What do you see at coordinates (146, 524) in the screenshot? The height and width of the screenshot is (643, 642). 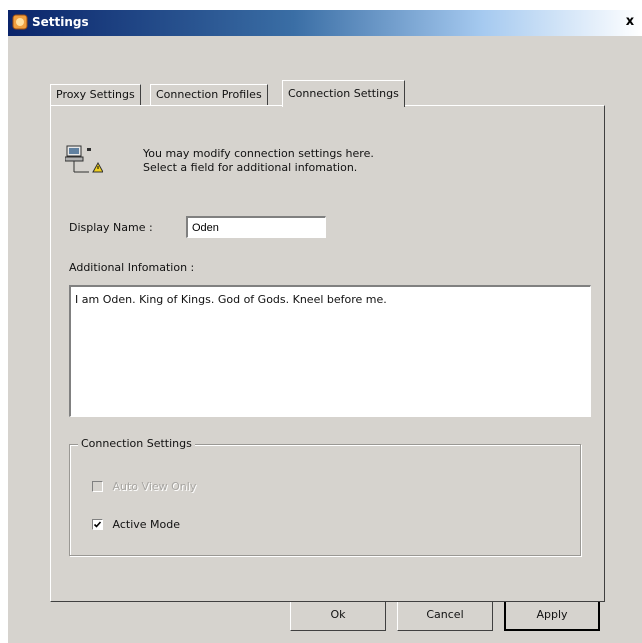 I see `active-mode-label: Active Mode` at bounding box center [146, 524].